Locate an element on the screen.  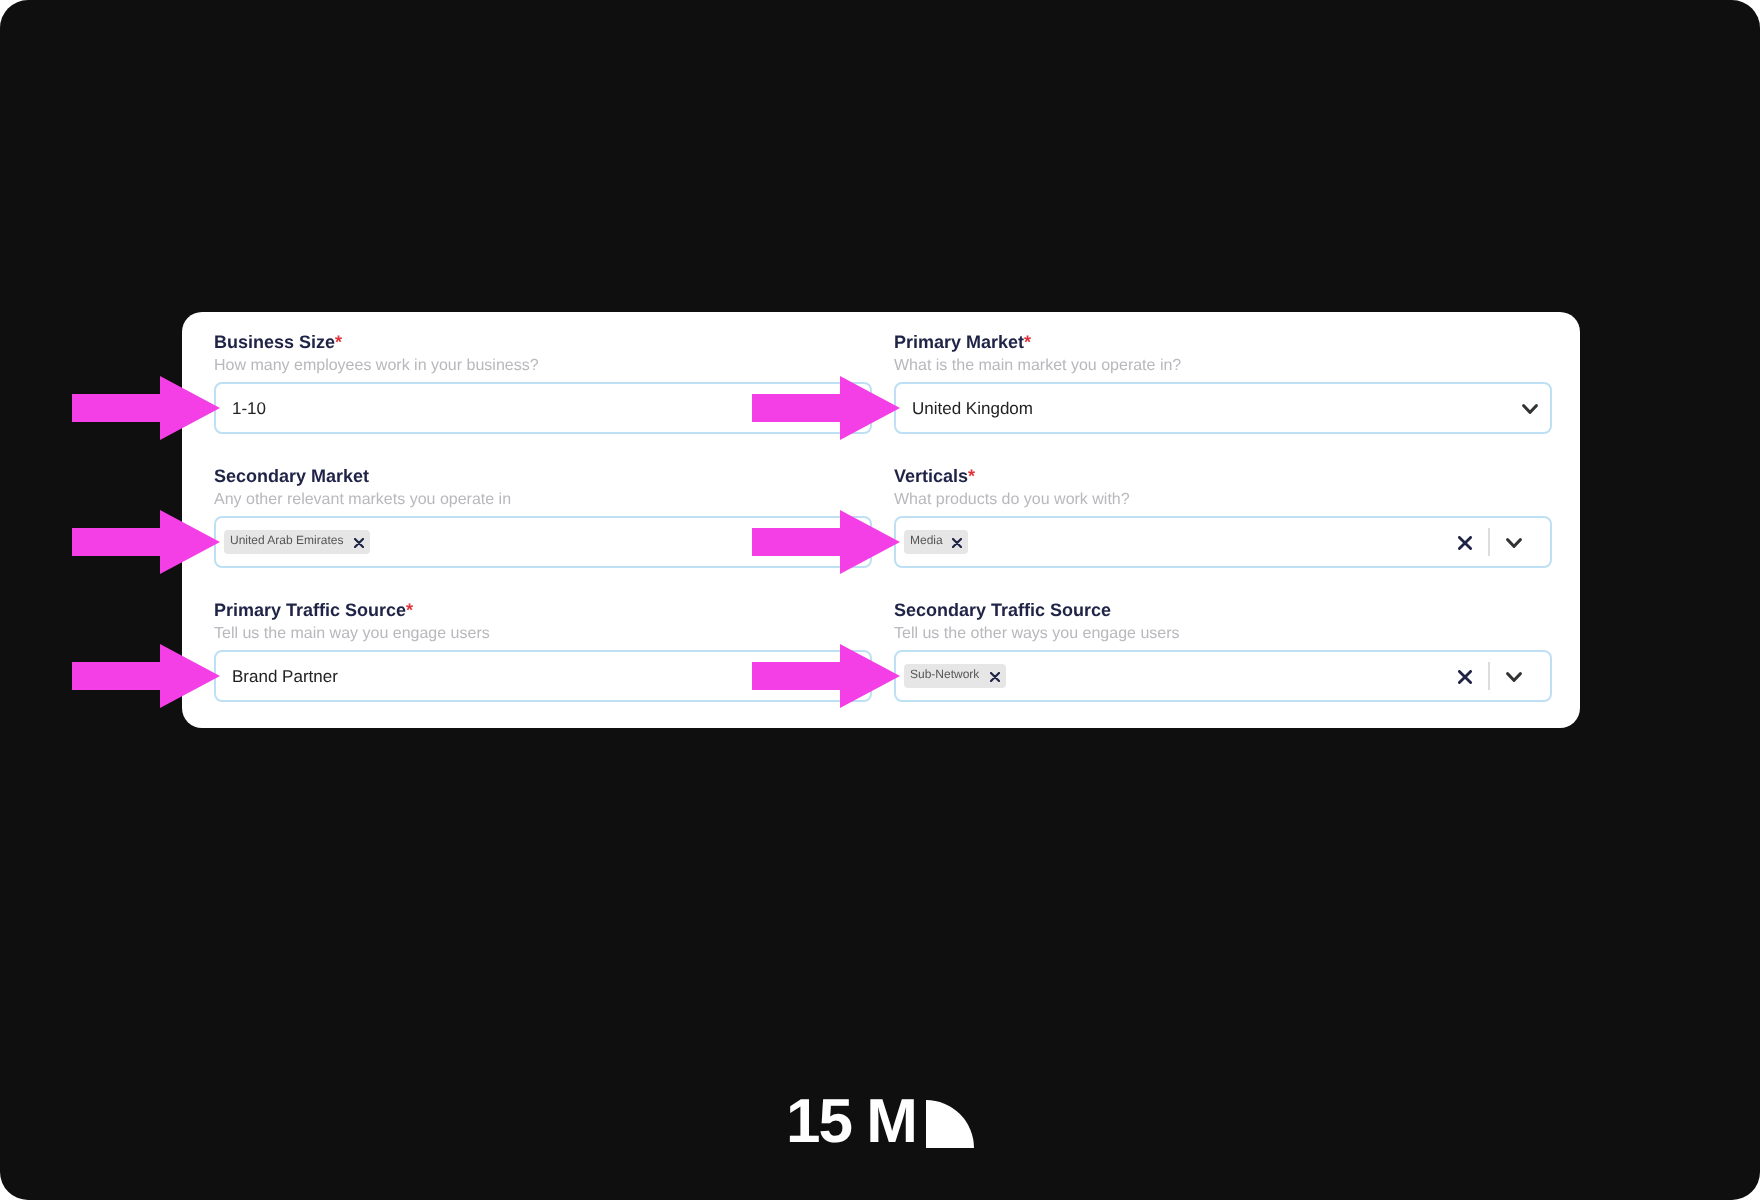
logo-text: 15 M is located at coordinates (851, 1122).